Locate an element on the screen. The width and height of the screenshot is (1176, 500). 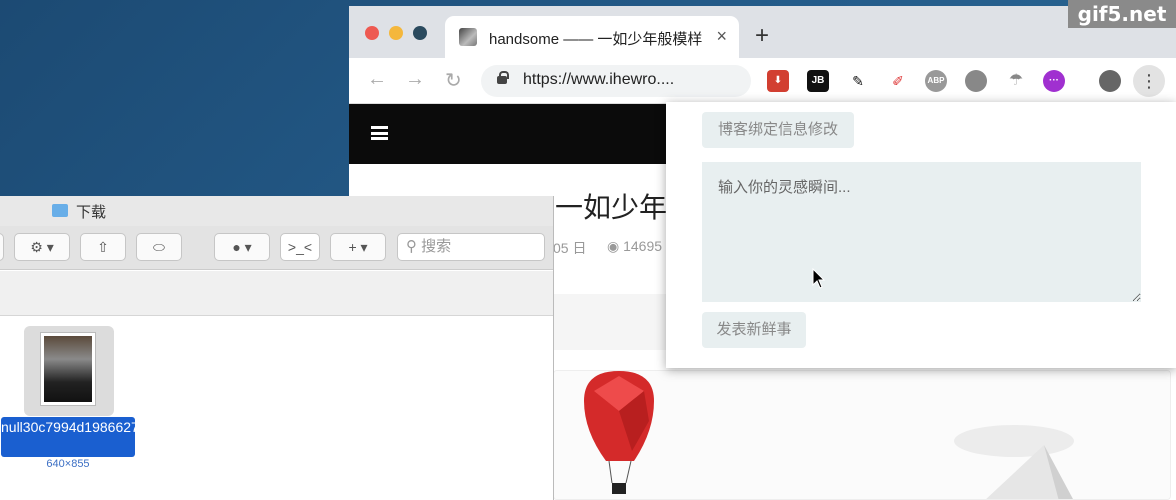
view-button is located at coordinates (2, 247).